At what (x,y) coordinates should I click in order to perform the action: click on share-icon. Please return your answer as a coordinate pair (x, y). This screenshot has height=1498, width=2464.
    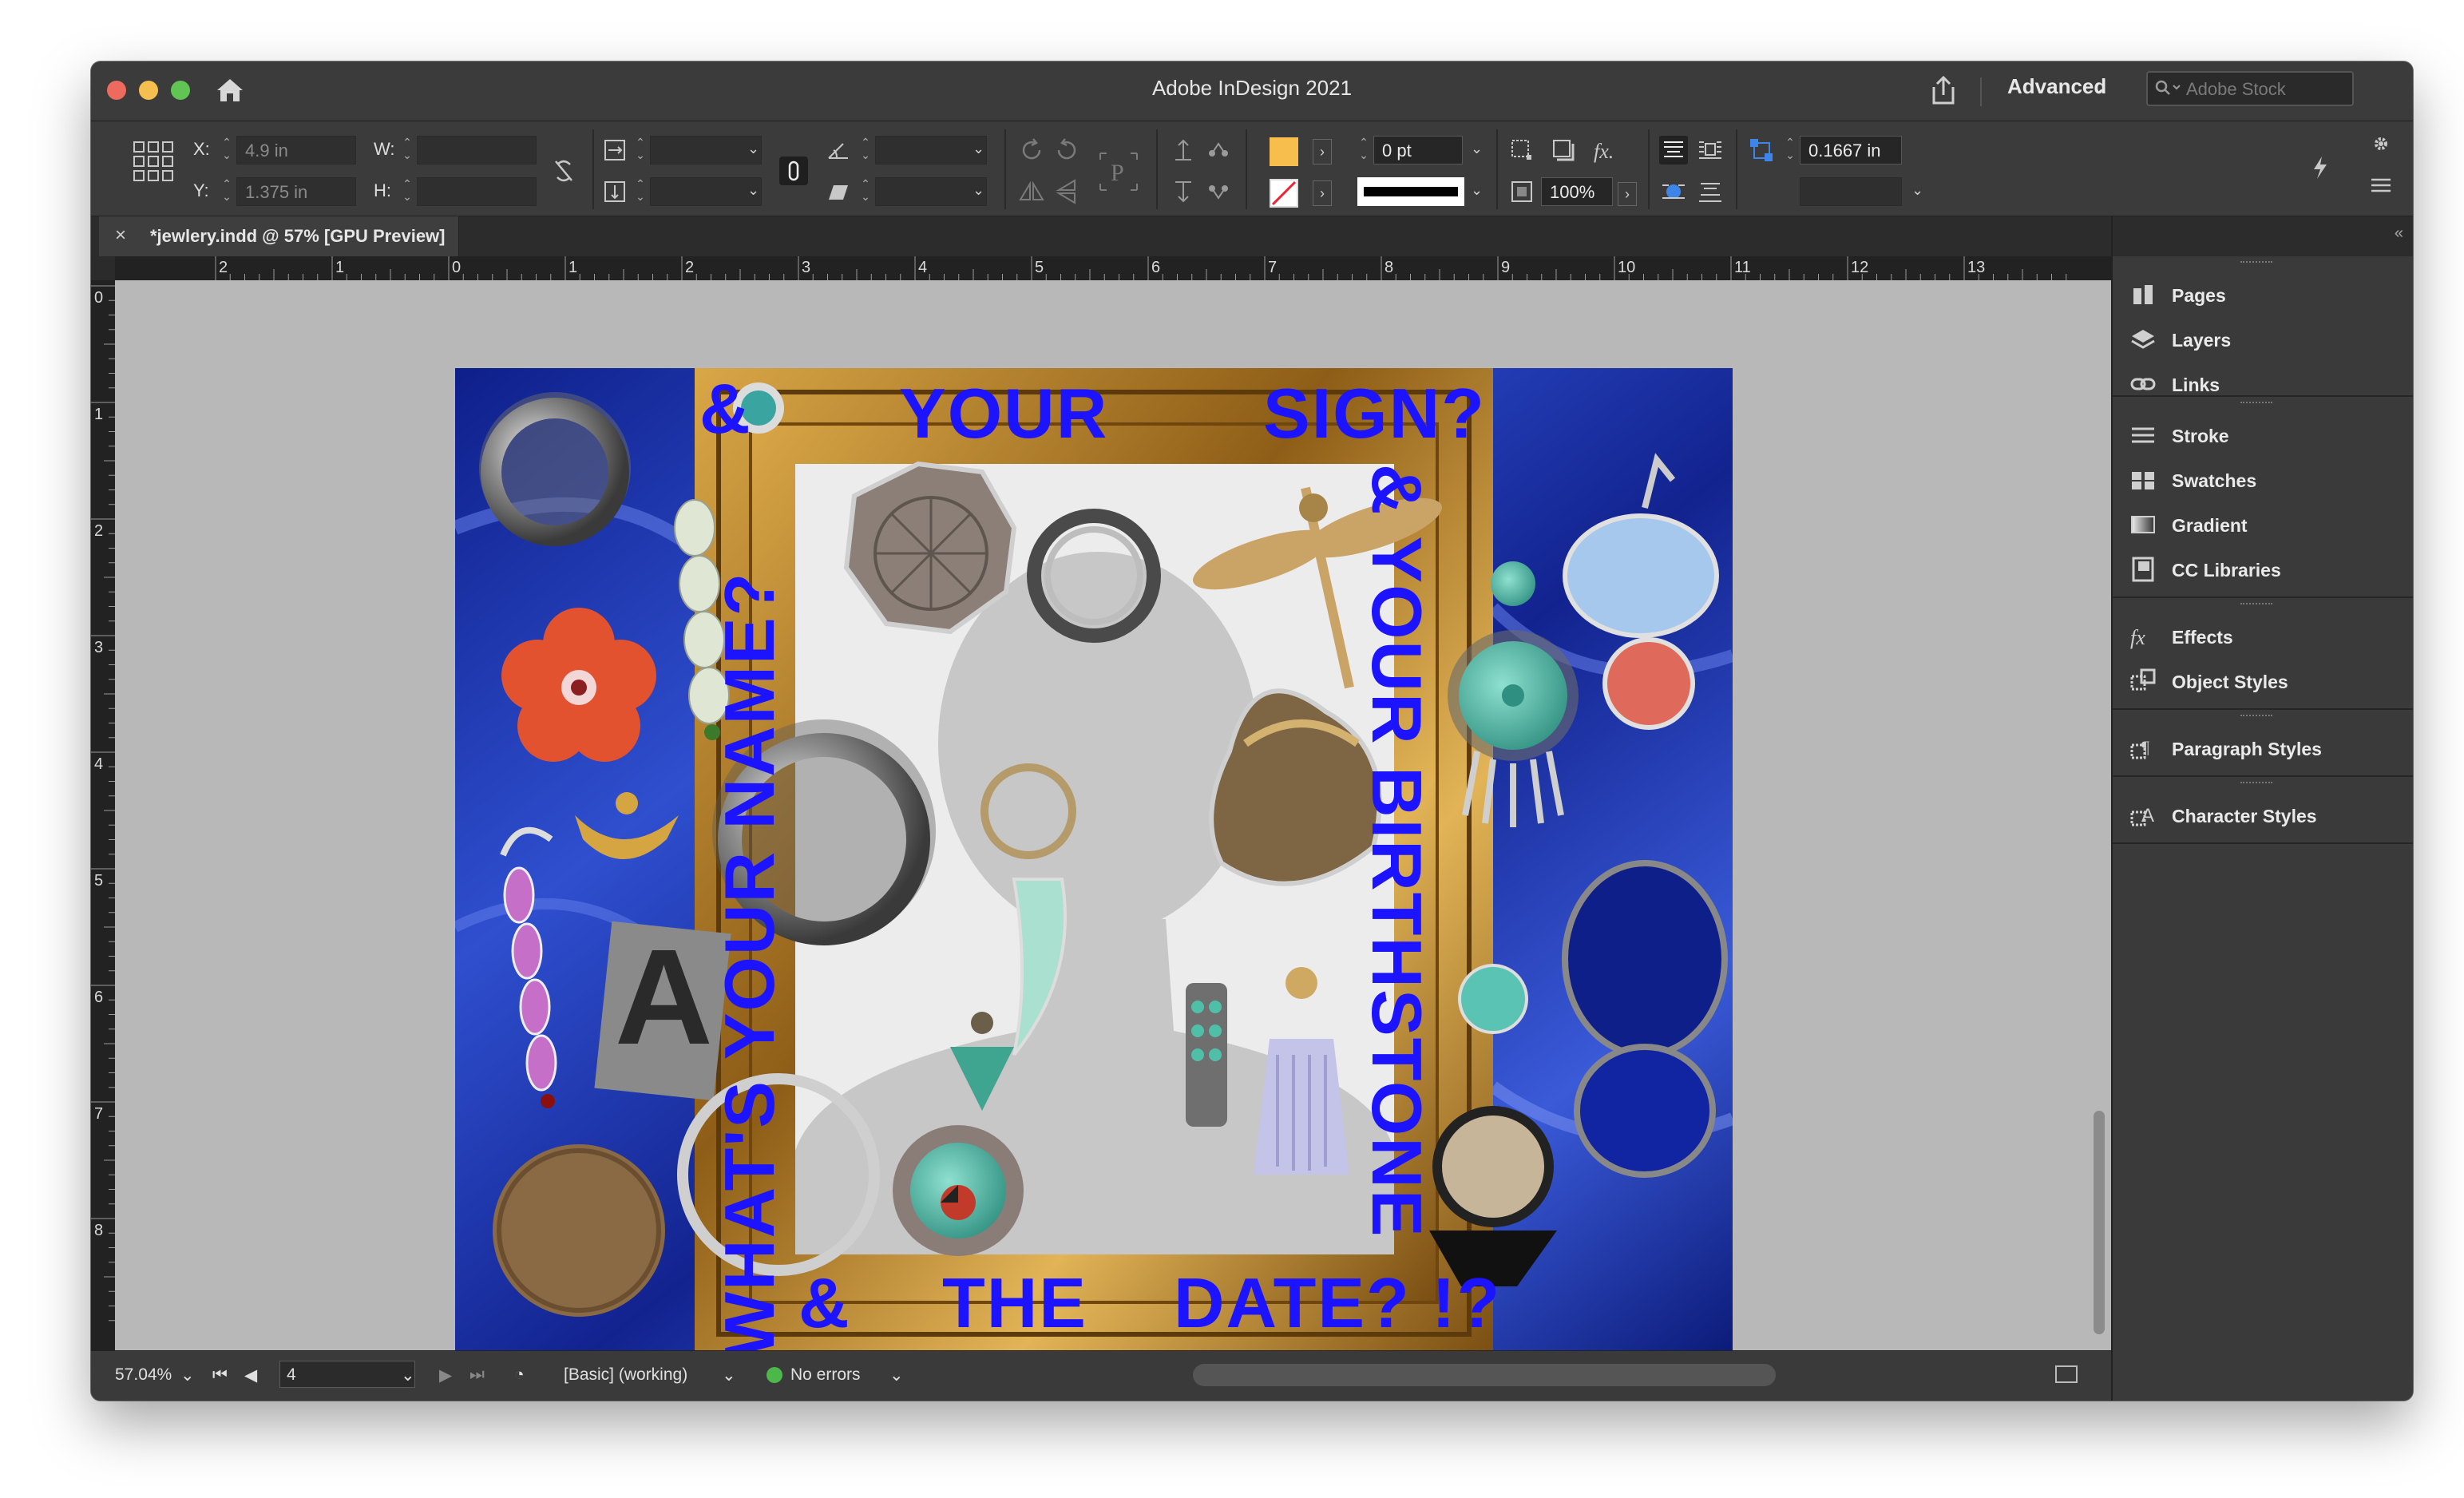
    Looking at the image, I should click on (1943, 90).